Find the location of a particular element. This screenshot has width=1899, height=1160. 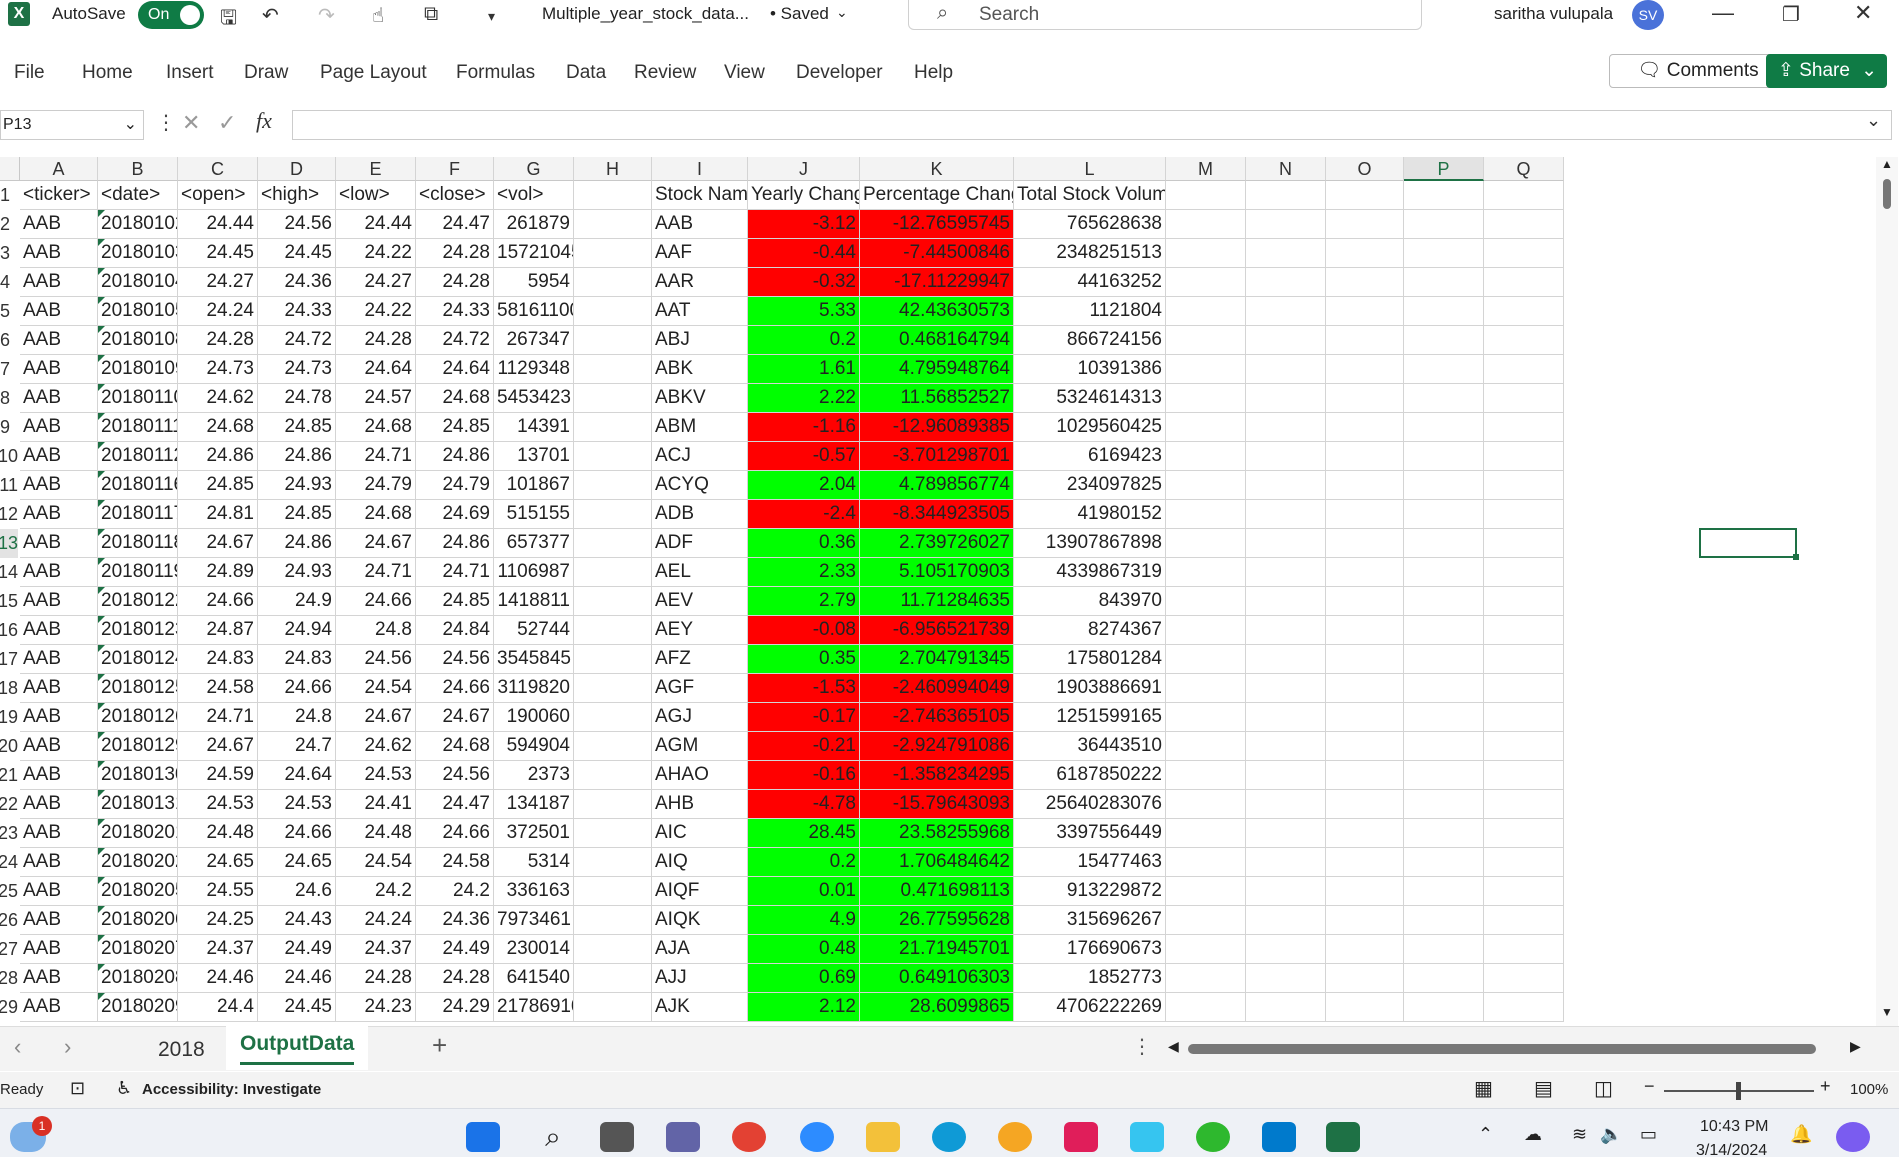

table-cell: 15721045 is located at coordinates (534, 253).